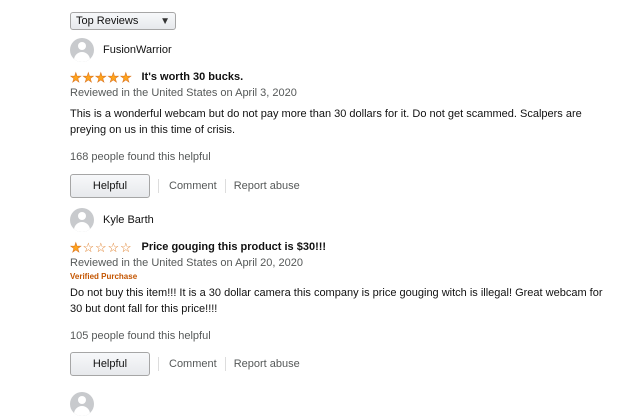 This screenshot has width=640, height=416. I want to click on reviewer-profile: Kyle Barth, so click(350, 220).